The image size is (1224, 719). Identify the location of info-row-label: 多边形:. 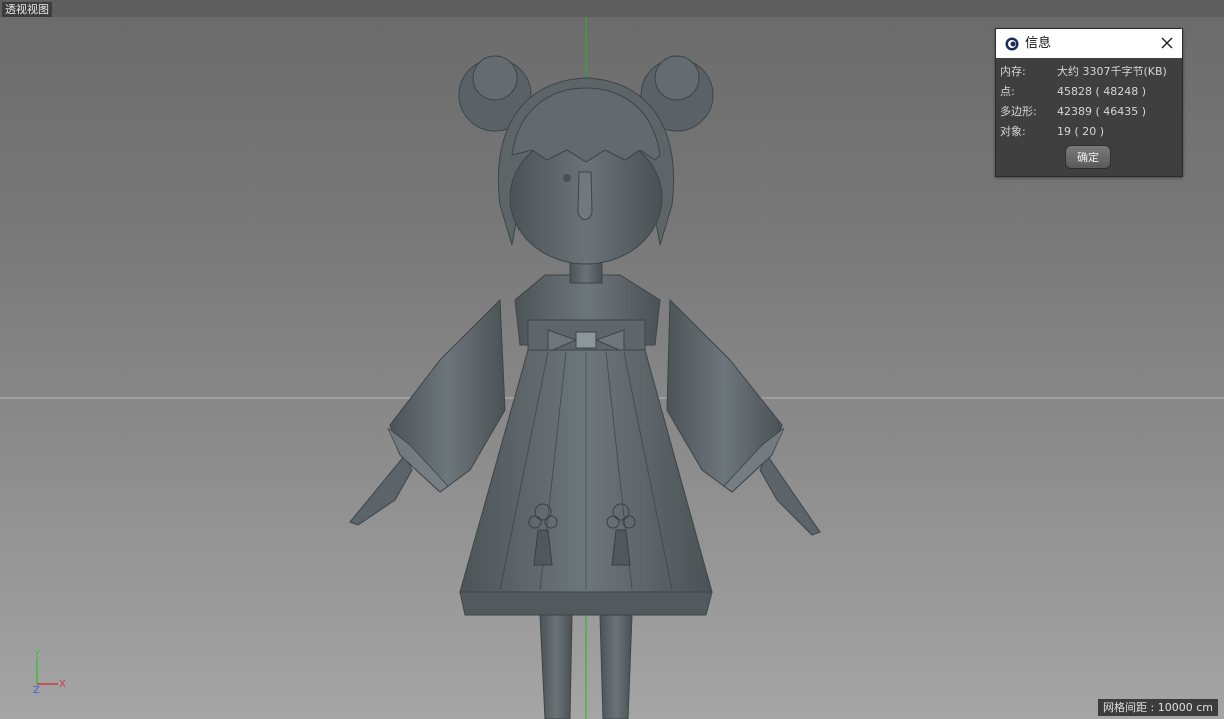
(1018, 111).